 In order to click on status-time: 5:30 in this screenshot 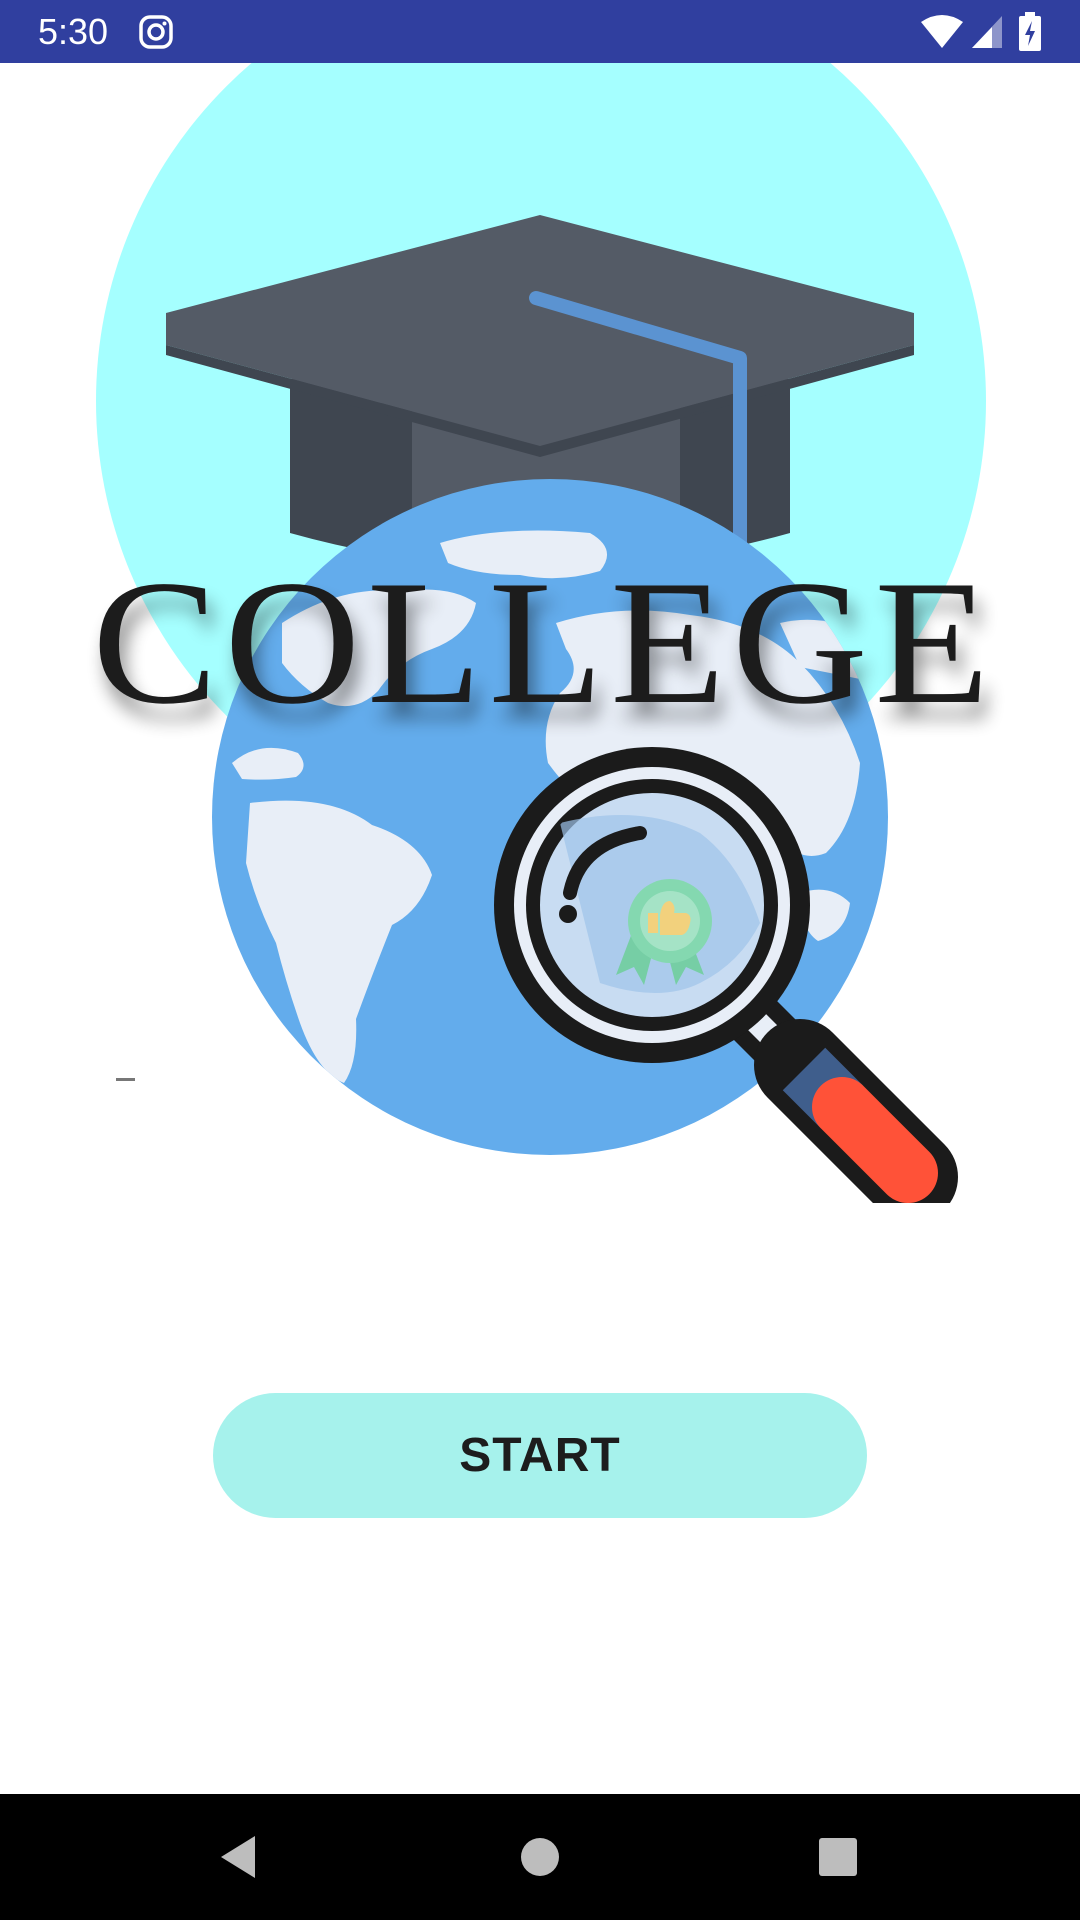, I will do `click(73, 31)`.